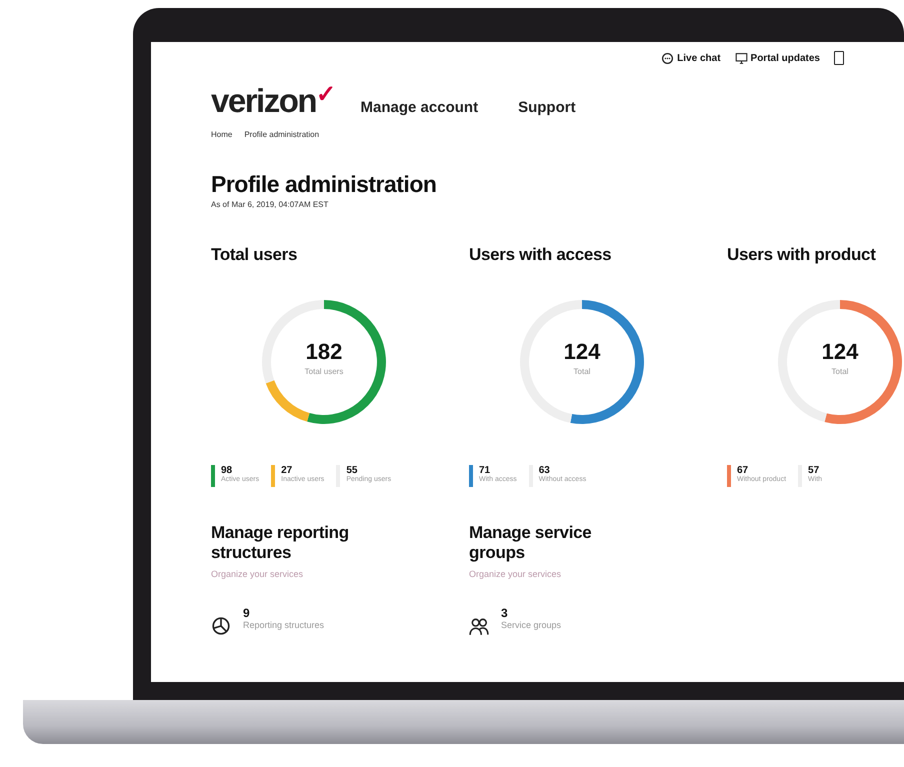 The width and height of the screenshot is (904, 767). I want to click on breadcrumb-link: Profile administration, so click(282, 134).